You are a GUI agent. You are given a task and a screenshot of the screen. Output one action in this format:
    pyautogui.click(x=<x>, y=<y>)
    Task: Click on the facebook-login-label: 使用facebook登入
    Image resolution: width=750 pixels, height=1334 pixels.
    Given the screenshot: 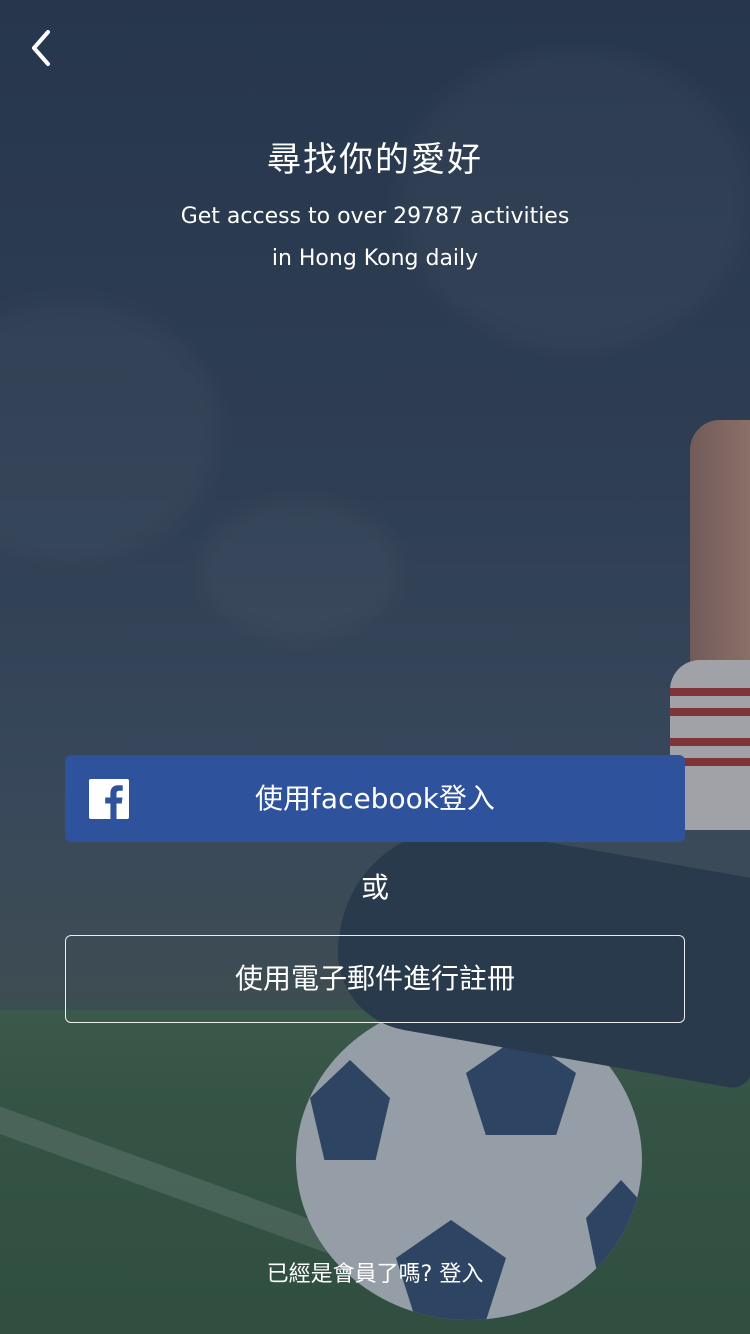 What is the action you would take?
    pyautogui.click(x=375, y=798)
    